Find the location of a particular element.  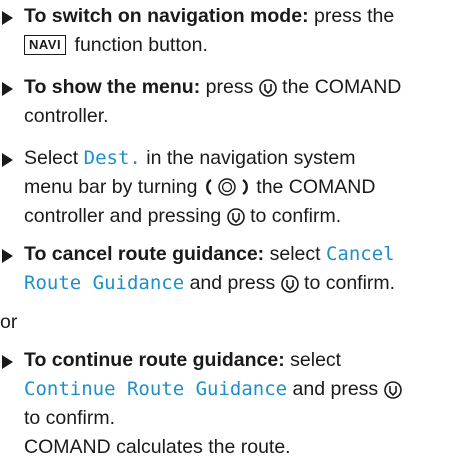

menu-item-dest: Dest. is located at coordinates (112, 158).